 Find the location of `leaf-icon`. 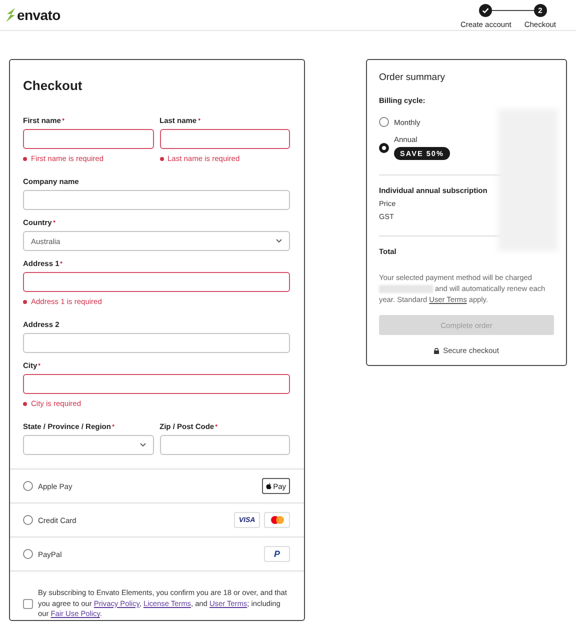

leaf-icon is located at coordinates (11, 15).